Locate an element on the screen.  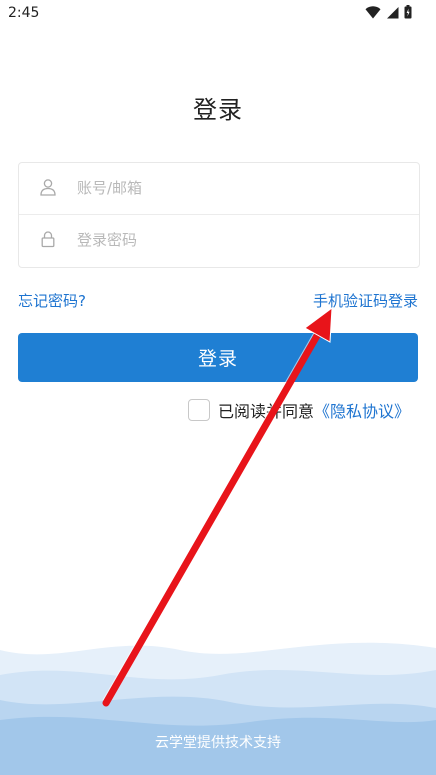
username-row is located at coordinates (219, 189).